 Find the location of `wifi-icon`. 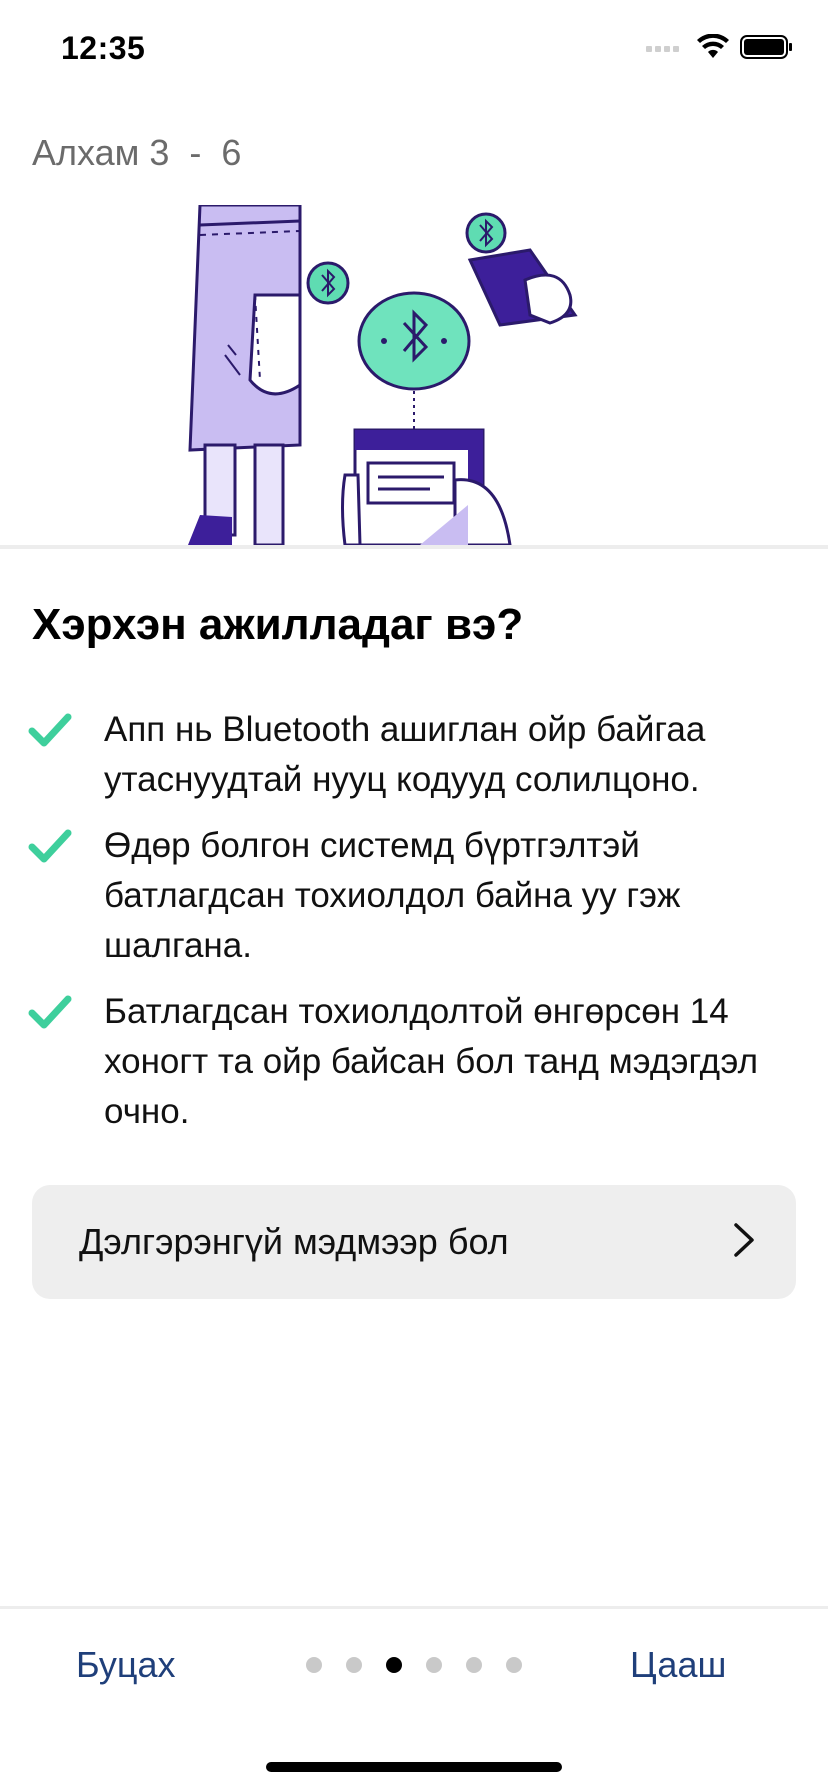

wifi-icon is located at coordinates (713, 46).